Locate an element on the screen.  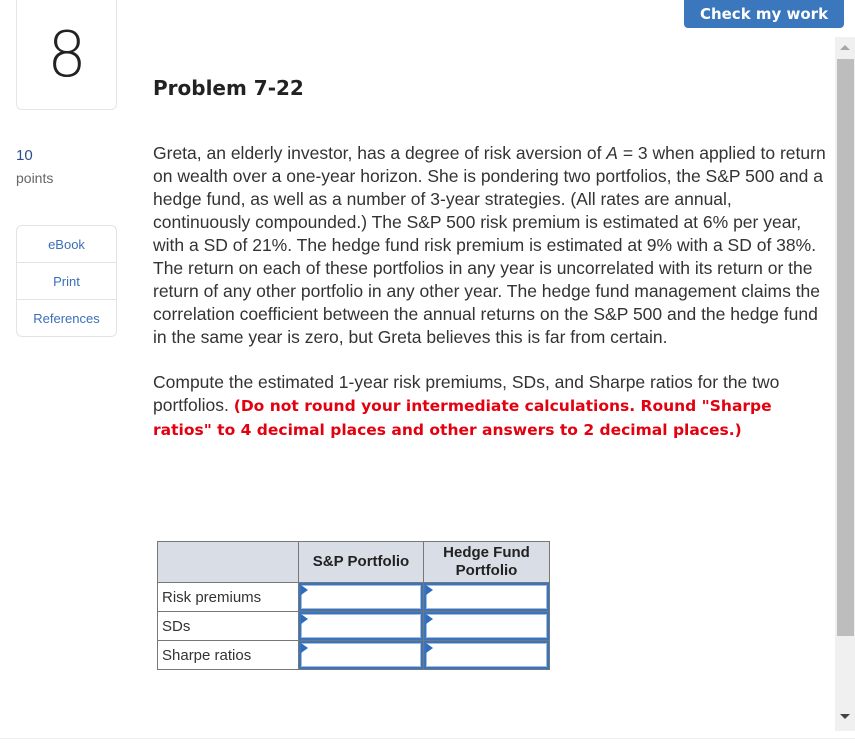
header-hedge-fund-portfolio: Hedge Fund Portfolio is located at coordinates (486, 562).